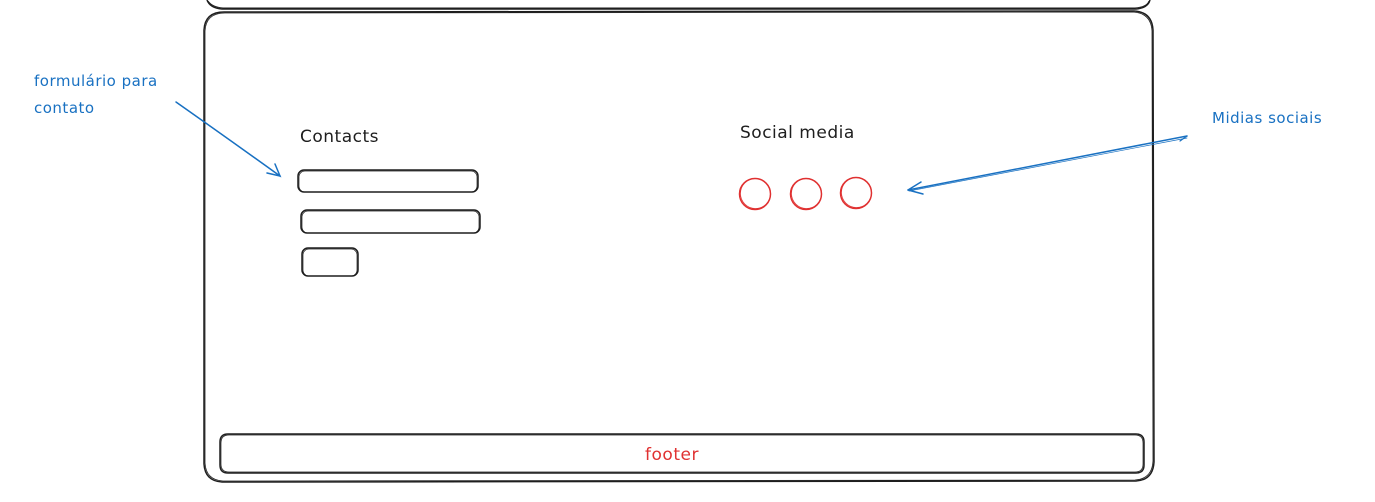 Image resolution: width=1375 pixels, height=502 pixels. I want to click on social-annotation: Midias sociais, so click(1267, 118).